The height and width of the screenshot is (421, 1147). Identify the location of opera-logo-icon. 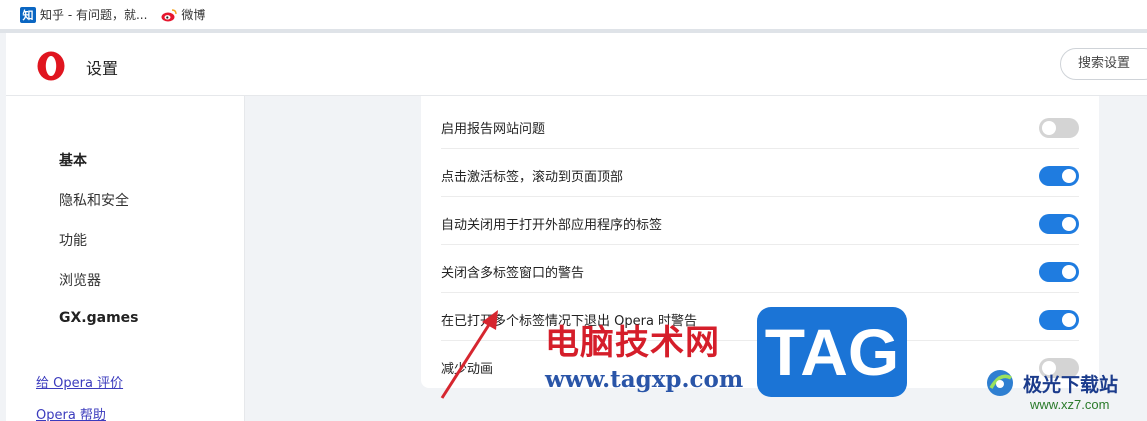
(51, 66).